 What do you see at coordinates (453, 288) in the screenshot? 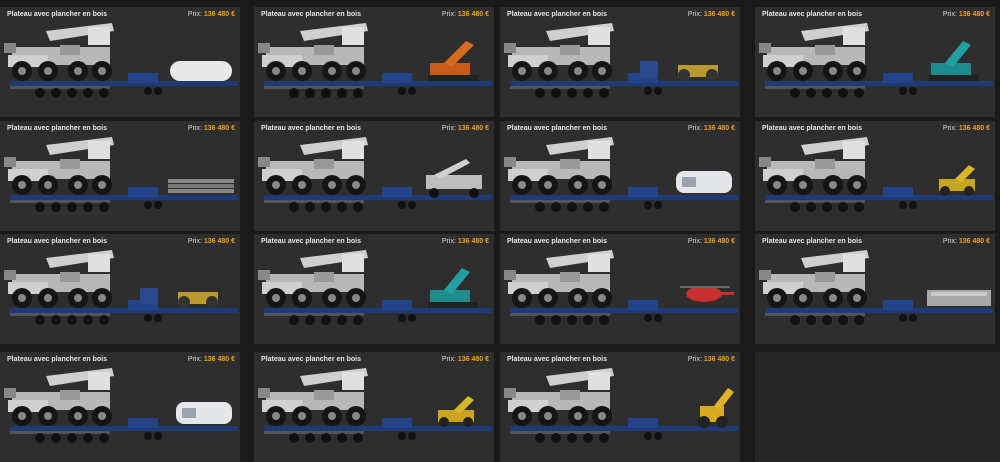
I see `excavator-teal-icon` at bounding box center [453, 288].